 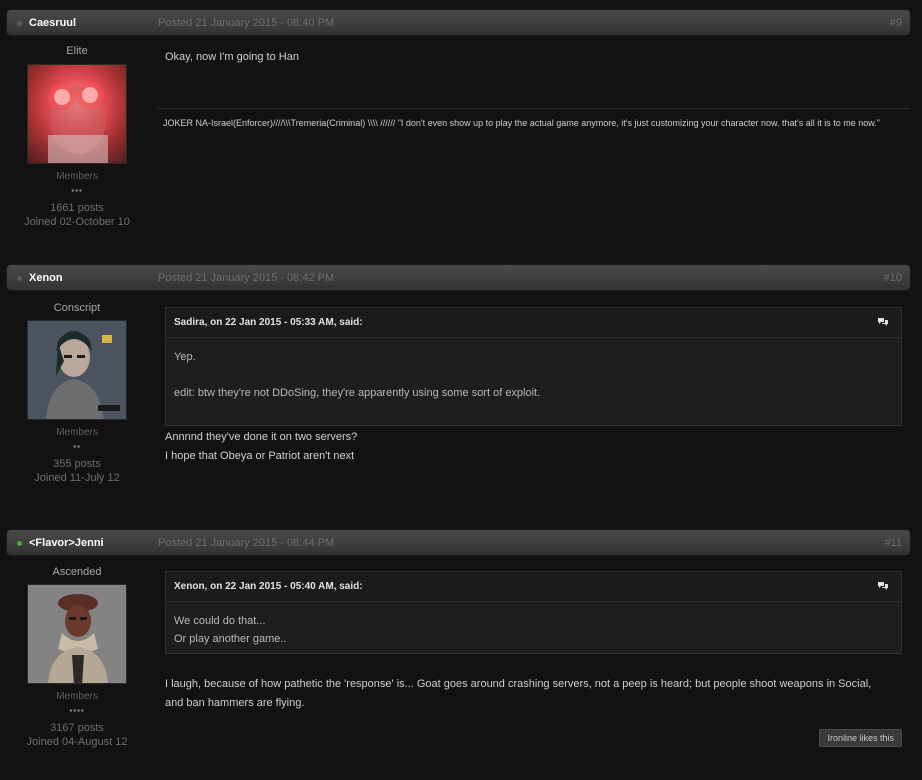 I want to click on post-count: 3167 posts, so click(x=77, y=728).